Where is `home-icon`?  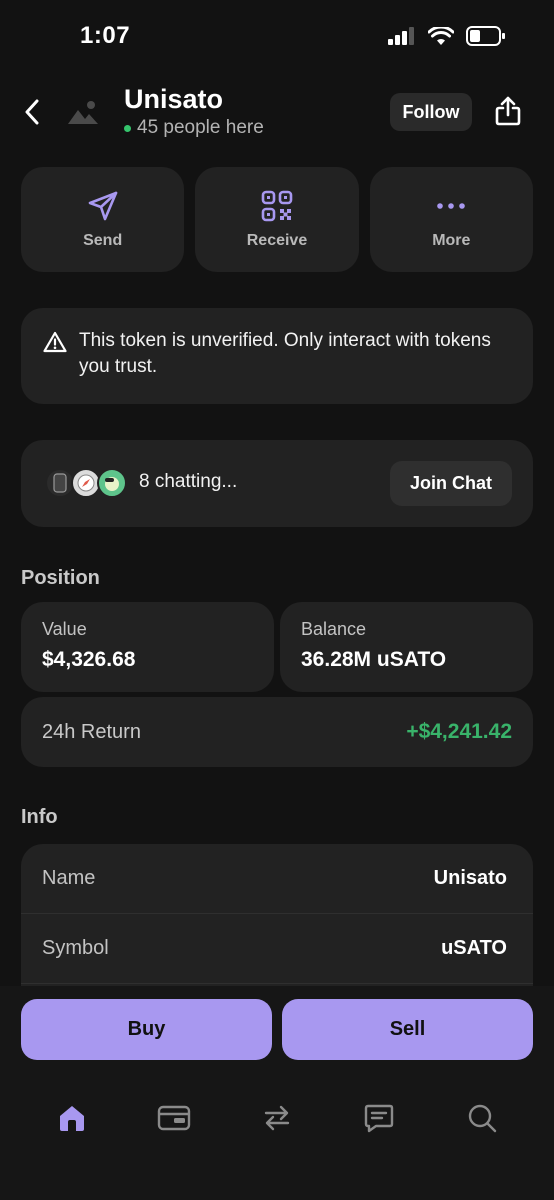
home-icon is located at coordinates (72, 1118).